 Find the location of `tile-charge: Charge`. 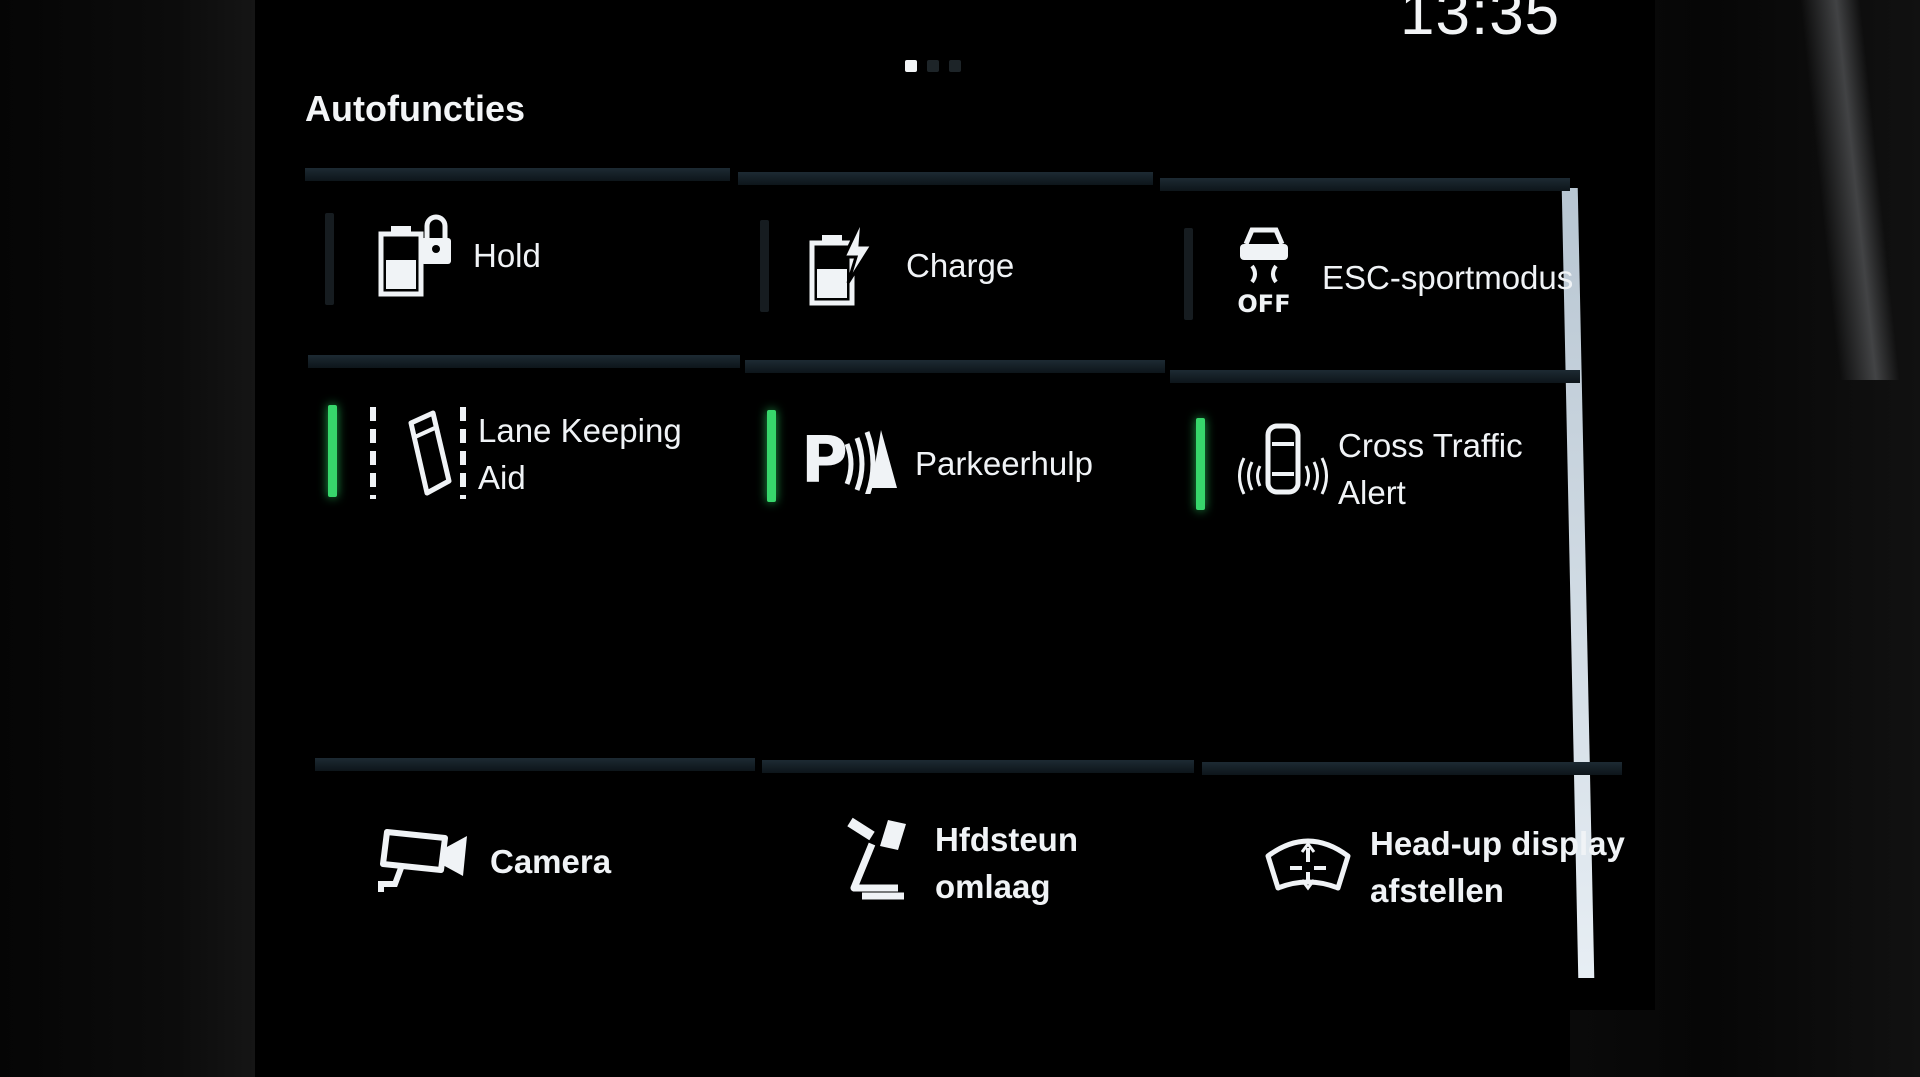

tile-charge: Charge is located at coordinates (945, 264).